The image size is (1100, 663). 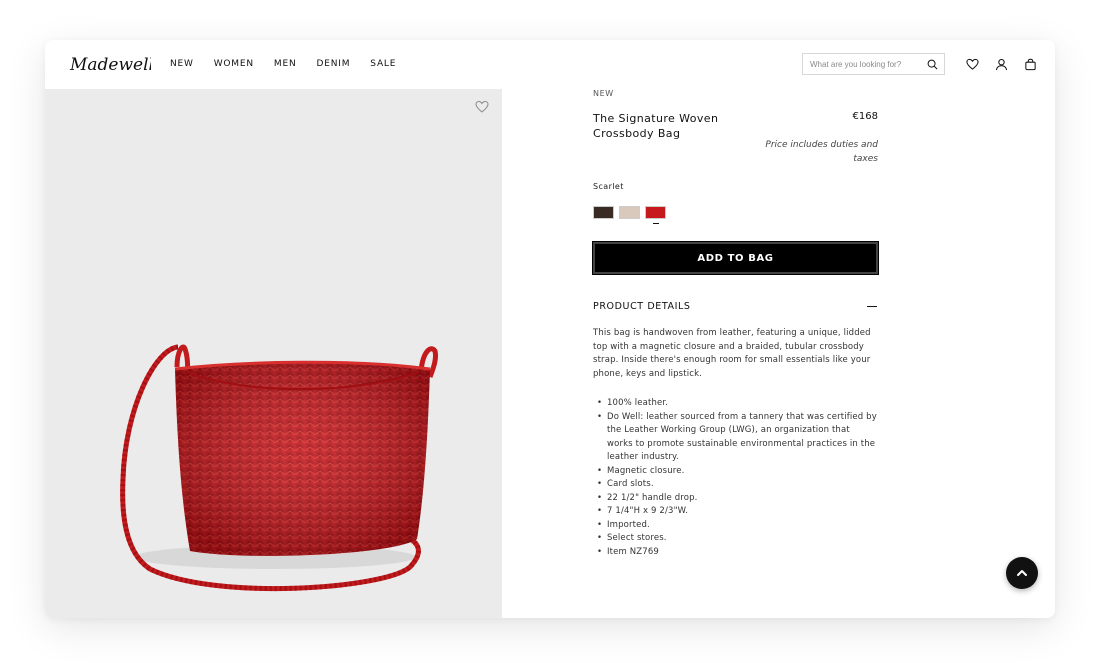 What do you see at coordinates (735, 485) in the screenshot?
I see `detail-item: Card slots.` at bounding box center [735, 485].